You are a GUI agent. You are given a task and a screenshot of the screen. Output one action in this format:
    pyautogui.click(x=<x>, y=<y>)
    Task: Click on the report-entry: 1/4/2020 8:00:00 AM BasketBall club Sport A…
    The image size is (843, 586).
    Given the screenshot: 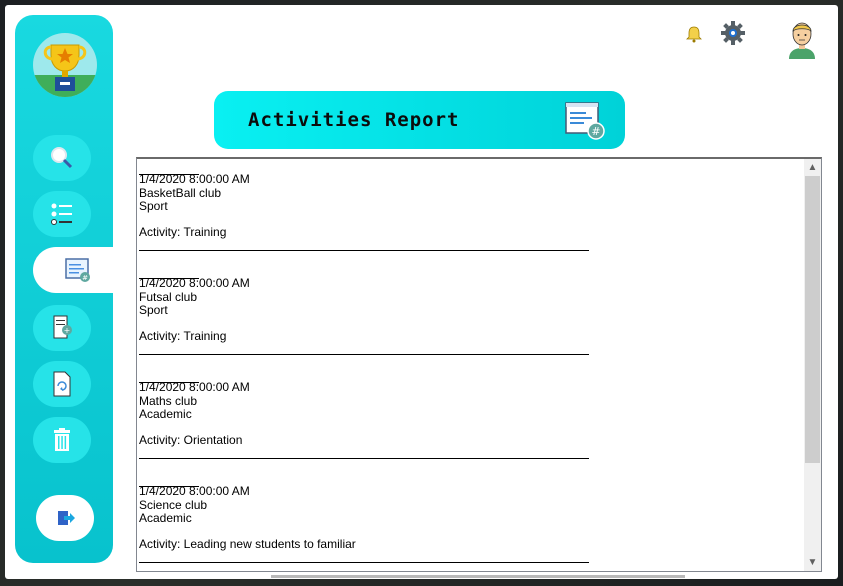 What is the action you would take?
    pyautogui.click(x=469, y=211)
    